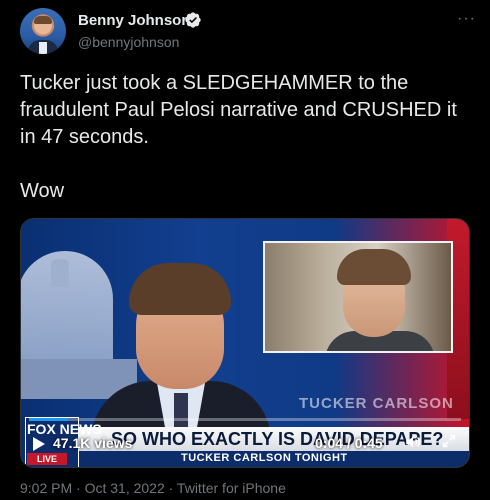 This screenshot has height=500, width=490. What do you see at coordinates (466, 19) in the screenshot?
I see `more-options-icon: ···` at bounding box center [466, 19].